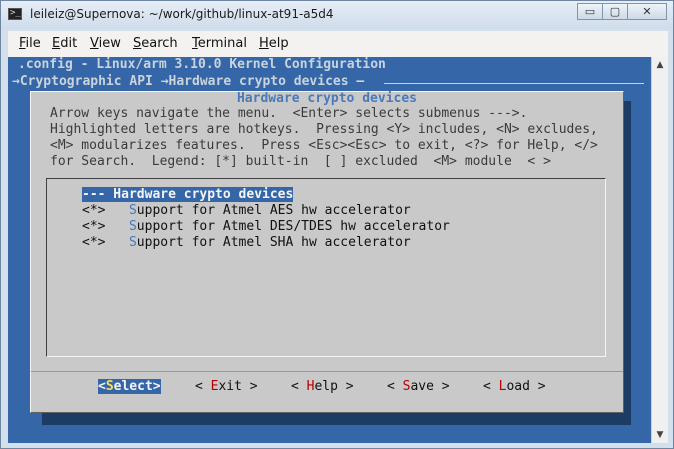 The image size is (674, 449). I want to click on load-button: < Load >, so click(514, 386).